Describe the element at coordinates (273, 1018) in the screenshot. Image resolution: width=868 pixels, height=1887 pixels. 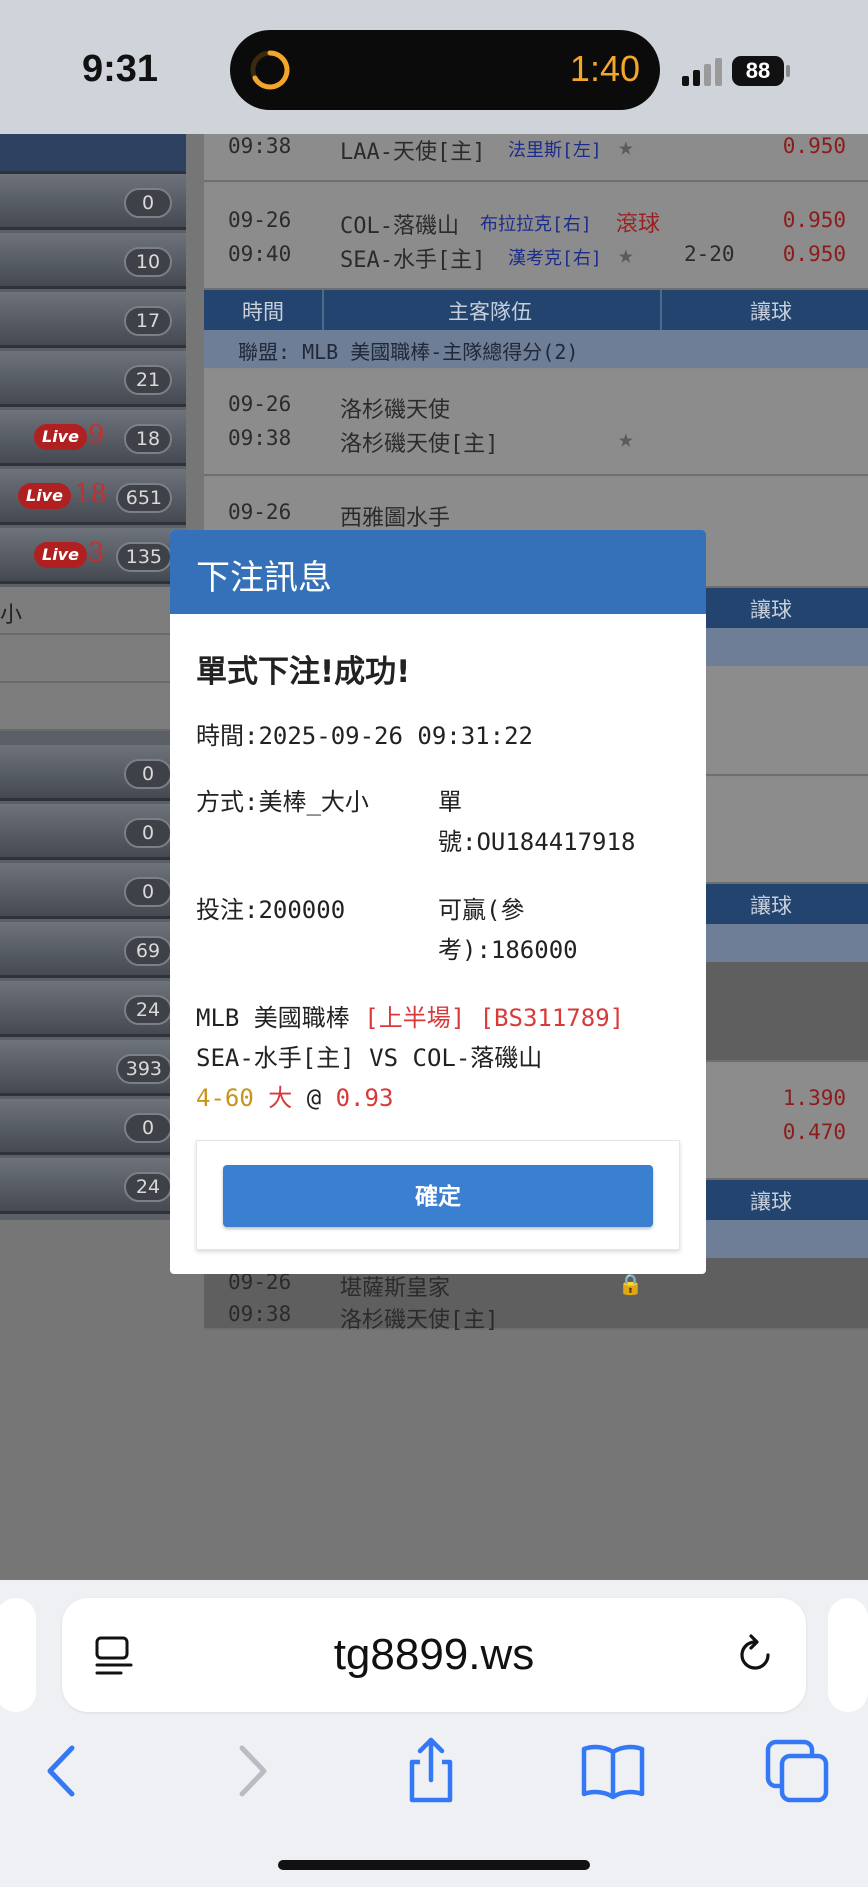
I see `league-name: MLB 美國職棒` at that location.